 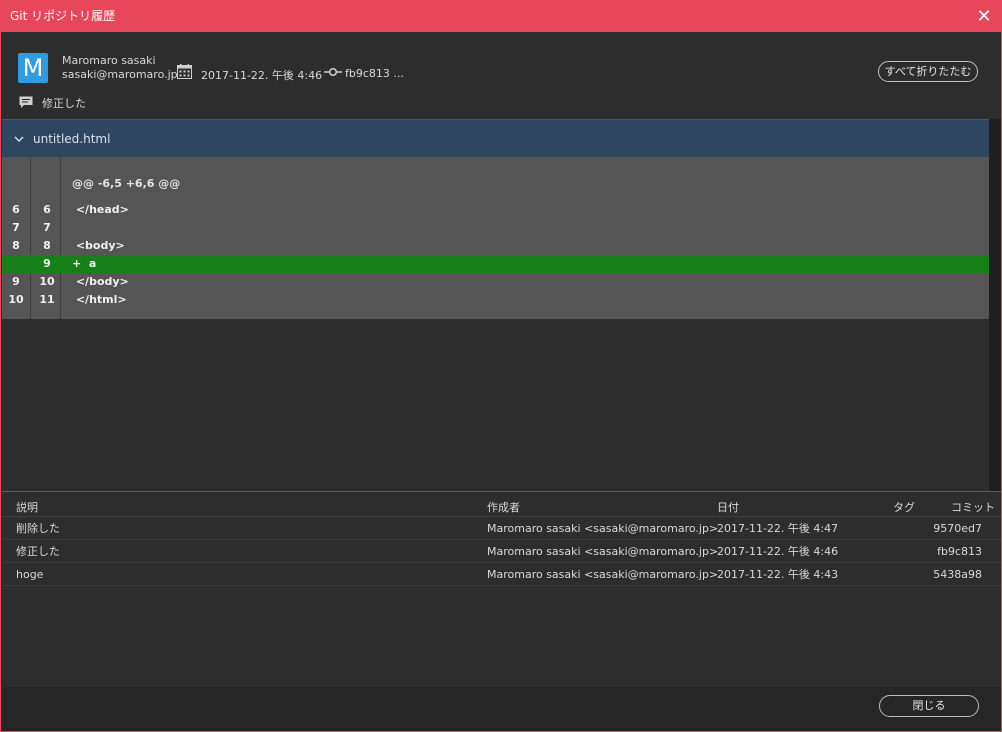 I want to click on author-name: Maromaro sasaki, so click(x=109, y=60).